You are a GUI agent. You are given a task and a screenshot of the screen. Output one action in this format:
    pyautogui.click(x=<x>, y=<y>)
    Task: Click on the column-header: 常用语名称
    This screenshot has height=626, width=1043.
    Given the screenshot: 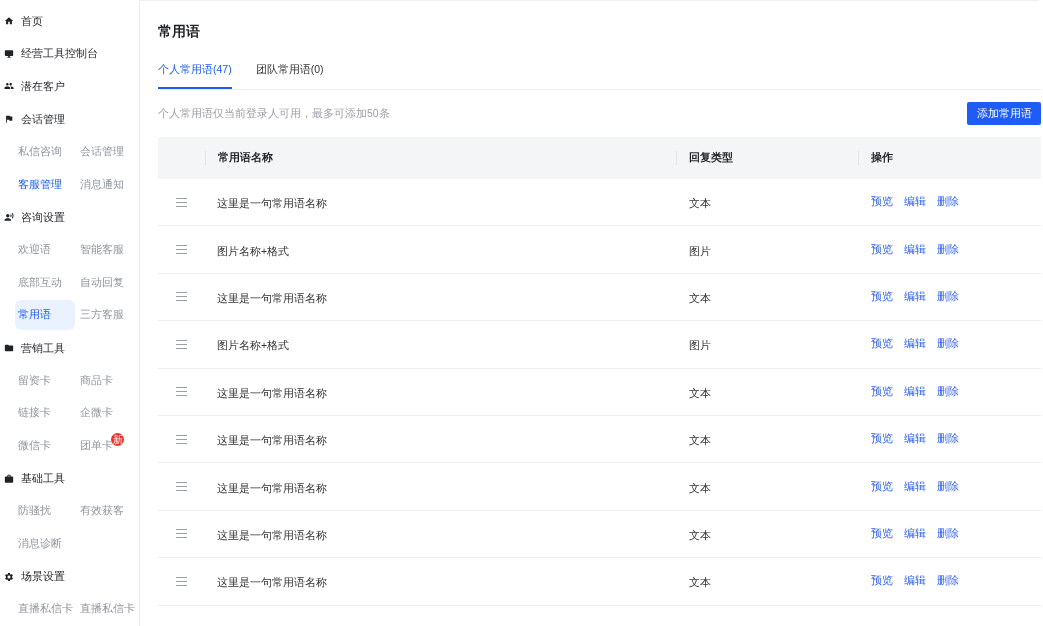 What is the action you would take?
    pyautogui.click(x=245, y=158)
    